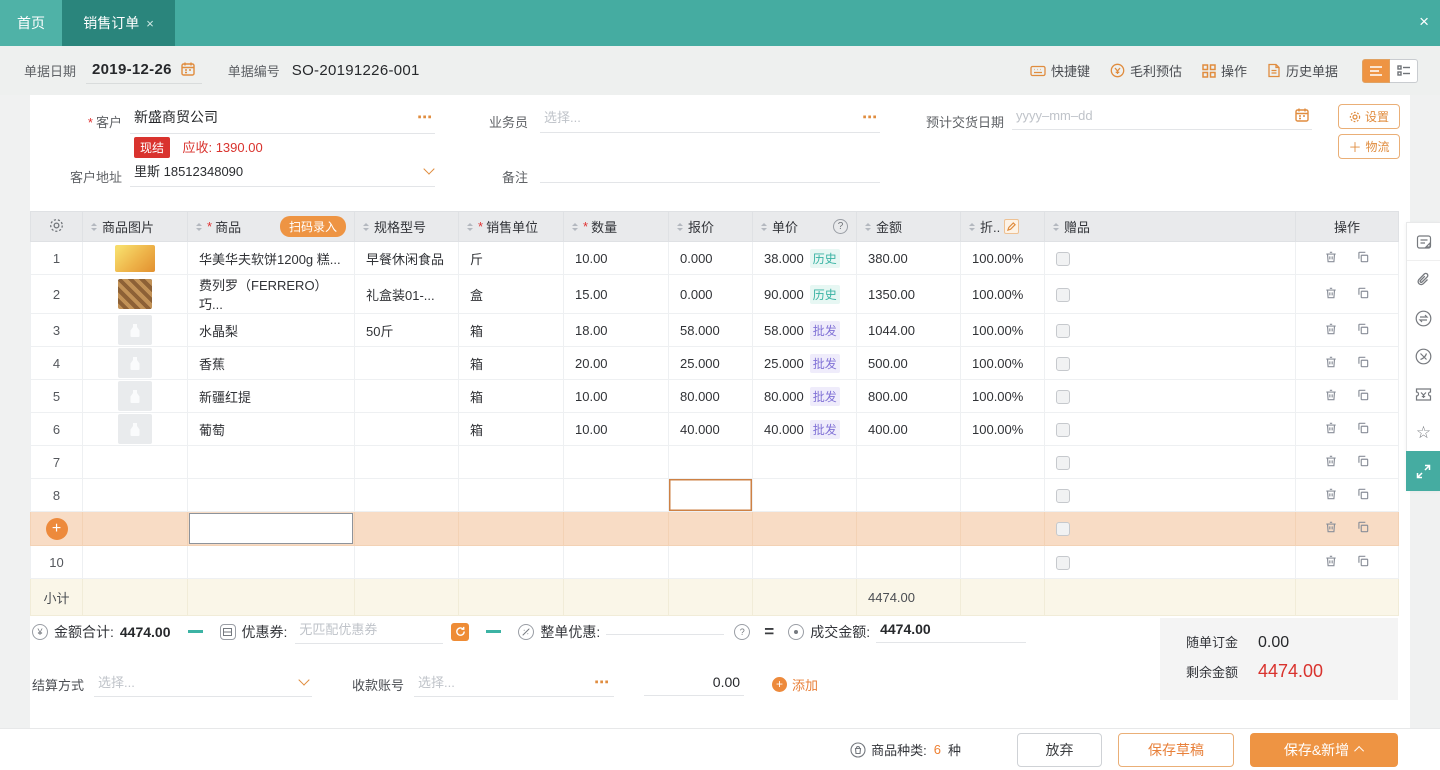 Image resolution: width=1440 pixels, height=770 pixels. Describe the element at coordinates (795, 684) in the screenshot. I see `add-payment-button: + 添加` at that location.